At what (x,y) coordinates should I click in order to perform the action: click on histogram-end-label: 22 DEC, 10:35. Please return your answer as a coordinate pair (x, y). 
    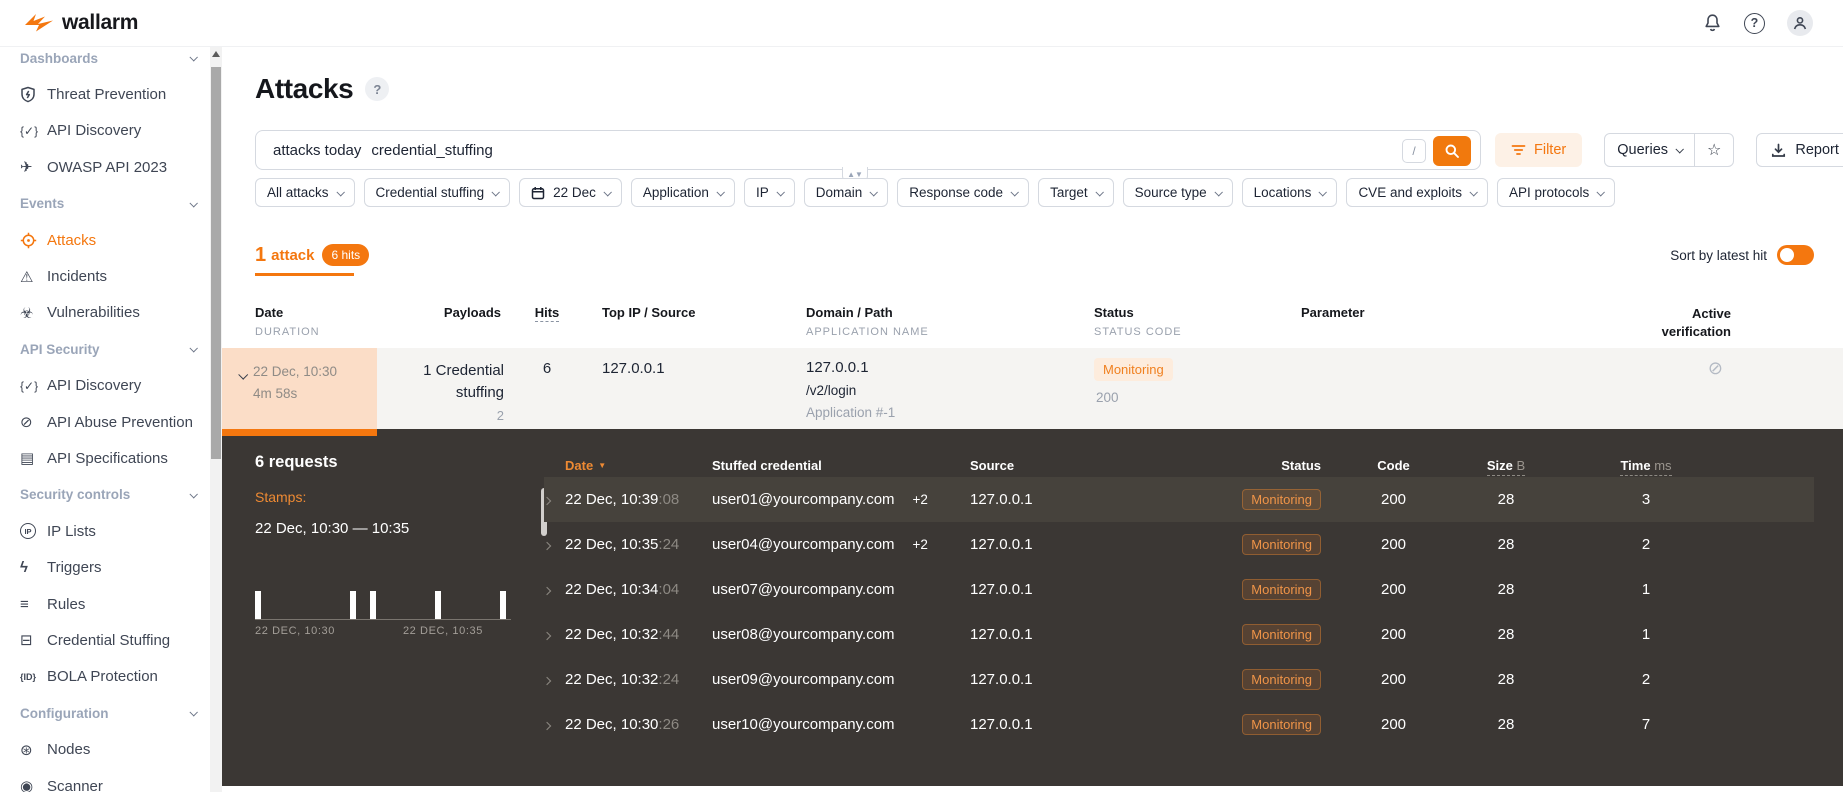
    Looking at the image, I should click on (442, 631).